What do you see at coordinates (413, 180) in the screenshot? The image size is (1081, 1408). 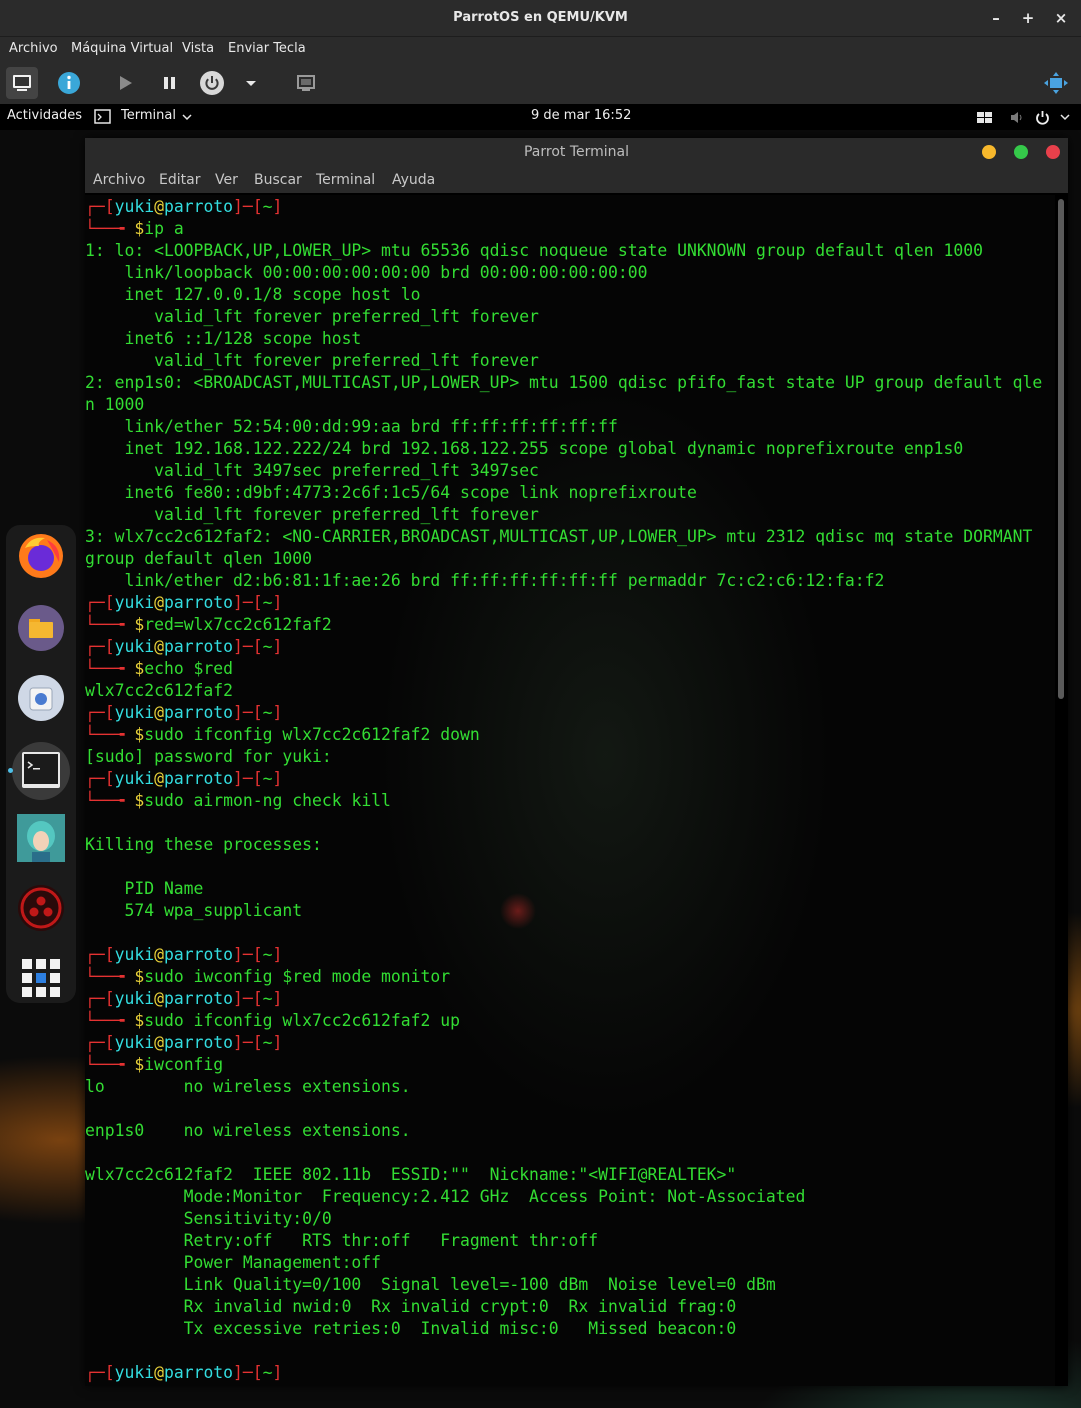 I see `term-menu-ayuda: Ayuda` at bounding box center [413, 180].